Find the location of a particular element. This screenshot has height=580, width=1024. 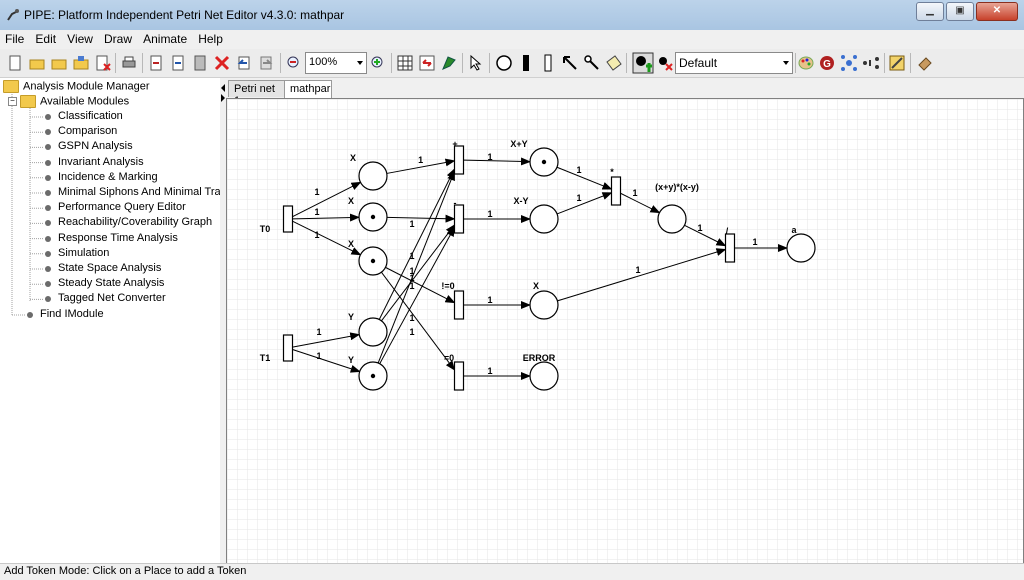

tab-mathpar: mathpar is located at coordinates (308, 89).